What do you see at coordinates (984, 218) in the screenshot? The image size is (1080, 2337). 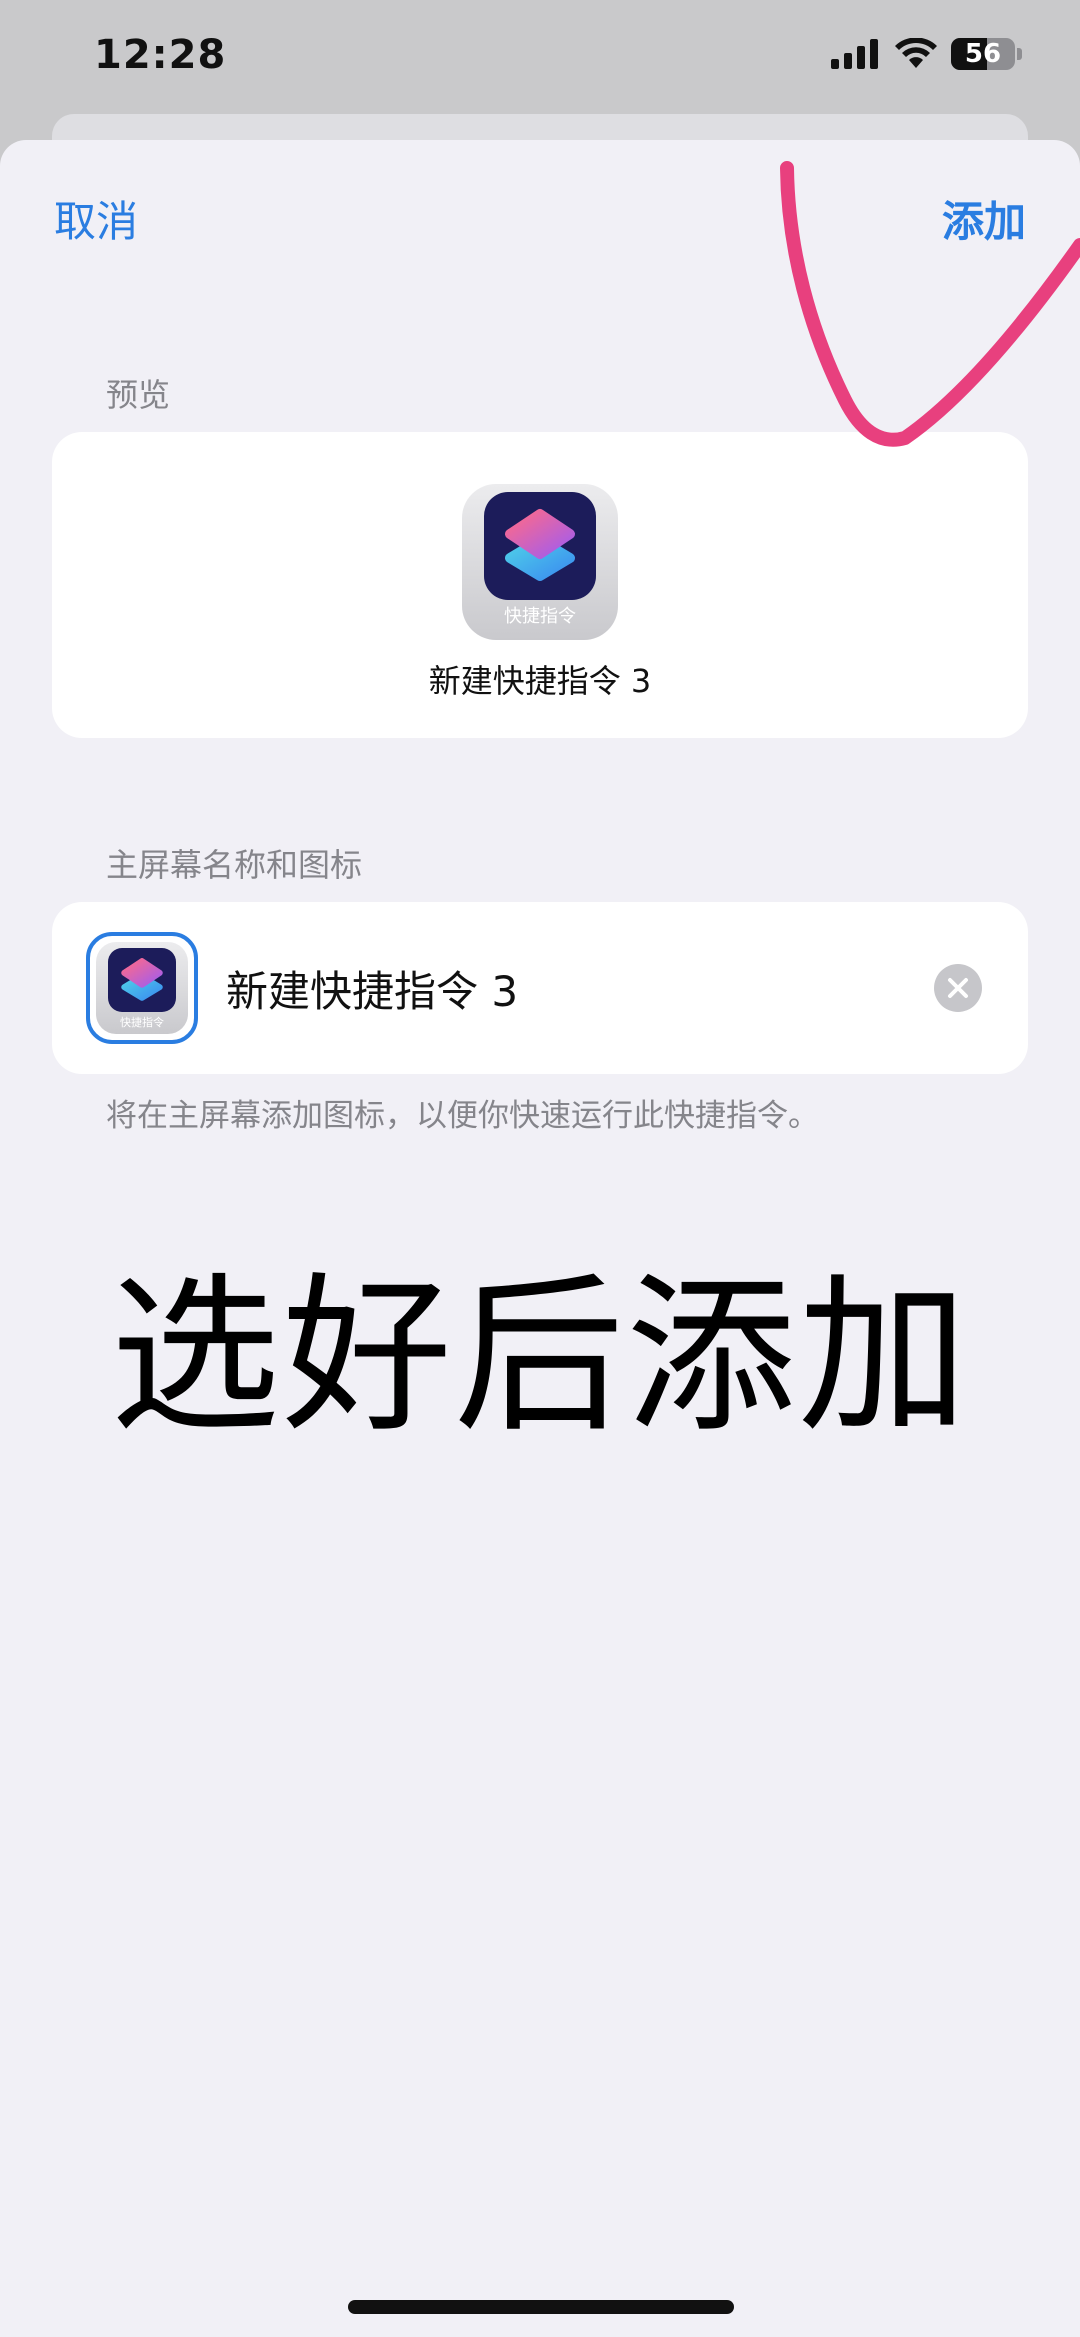 I see `add-button: 添加` at bounding box center [984, 218].